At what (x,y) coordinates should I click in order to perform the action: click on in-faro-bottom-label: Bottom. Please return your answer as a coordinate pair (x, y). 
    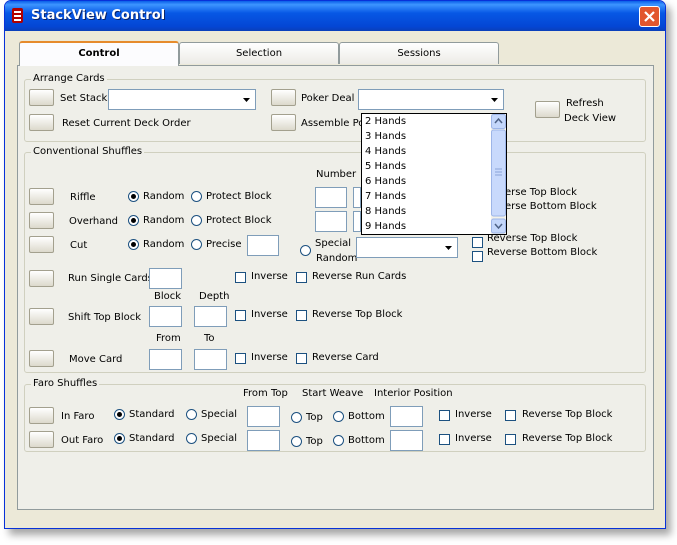
    Looking at the image, I should click on (366, 416).